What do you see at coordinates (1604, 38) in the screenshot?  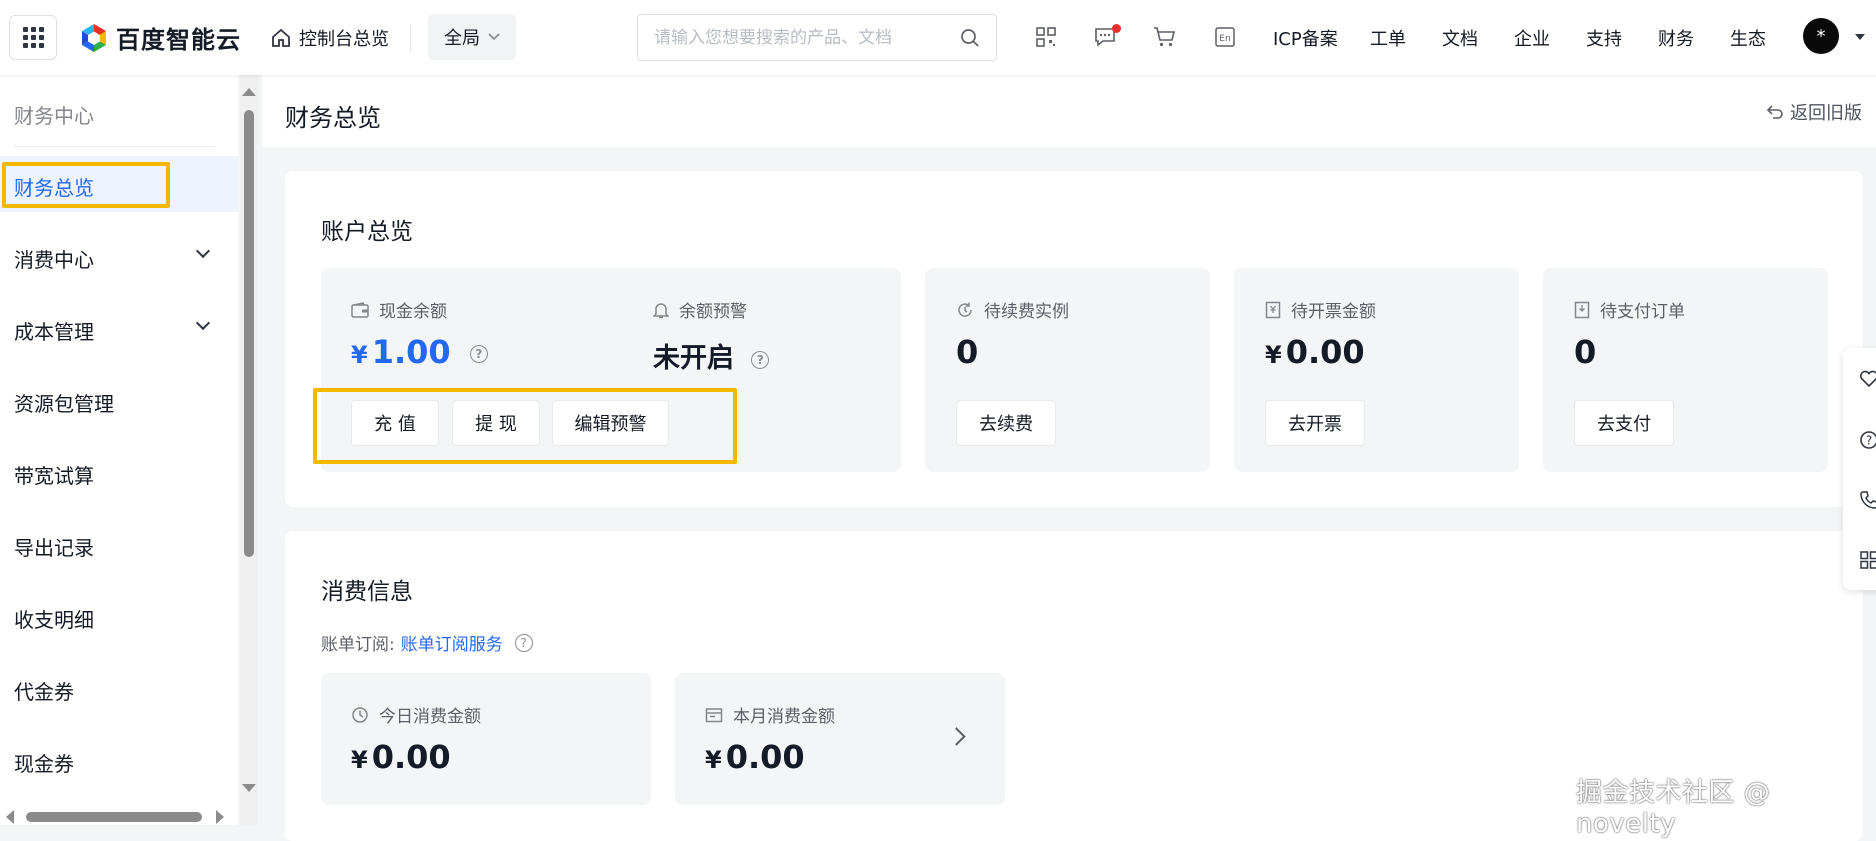 I see `nav-support: 支持` at bounding box center [1604, 38].